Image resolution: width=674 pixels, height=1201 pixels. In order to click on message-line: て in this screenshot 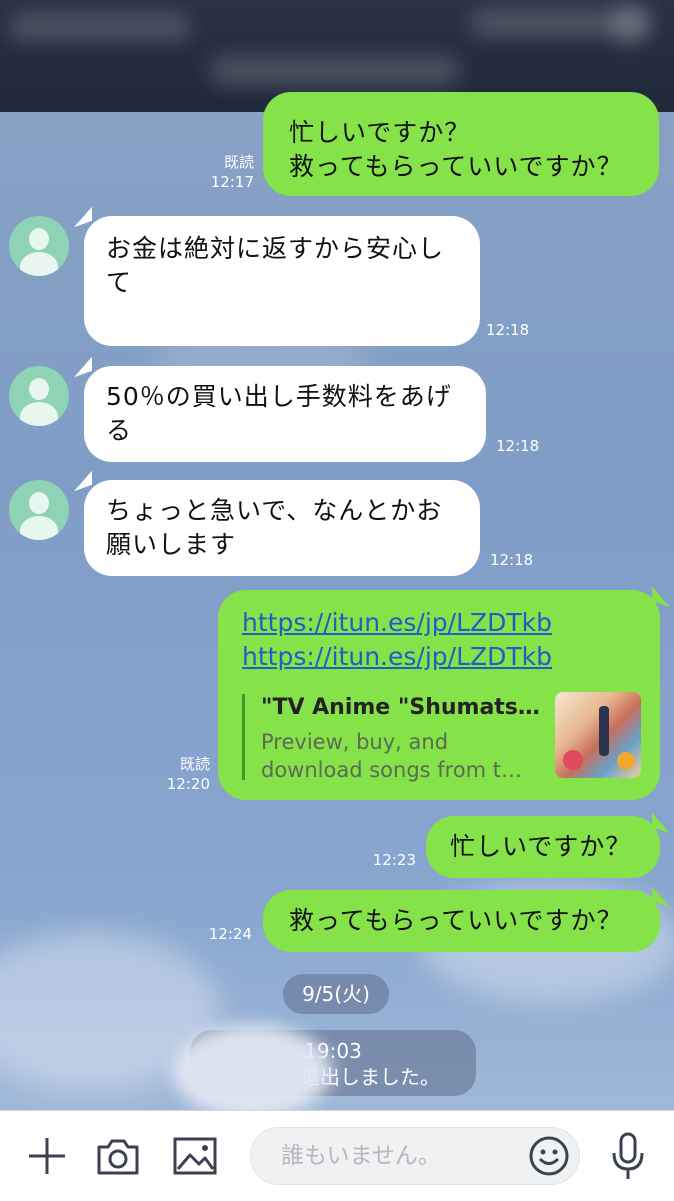, I will do `click(119, 282)`.